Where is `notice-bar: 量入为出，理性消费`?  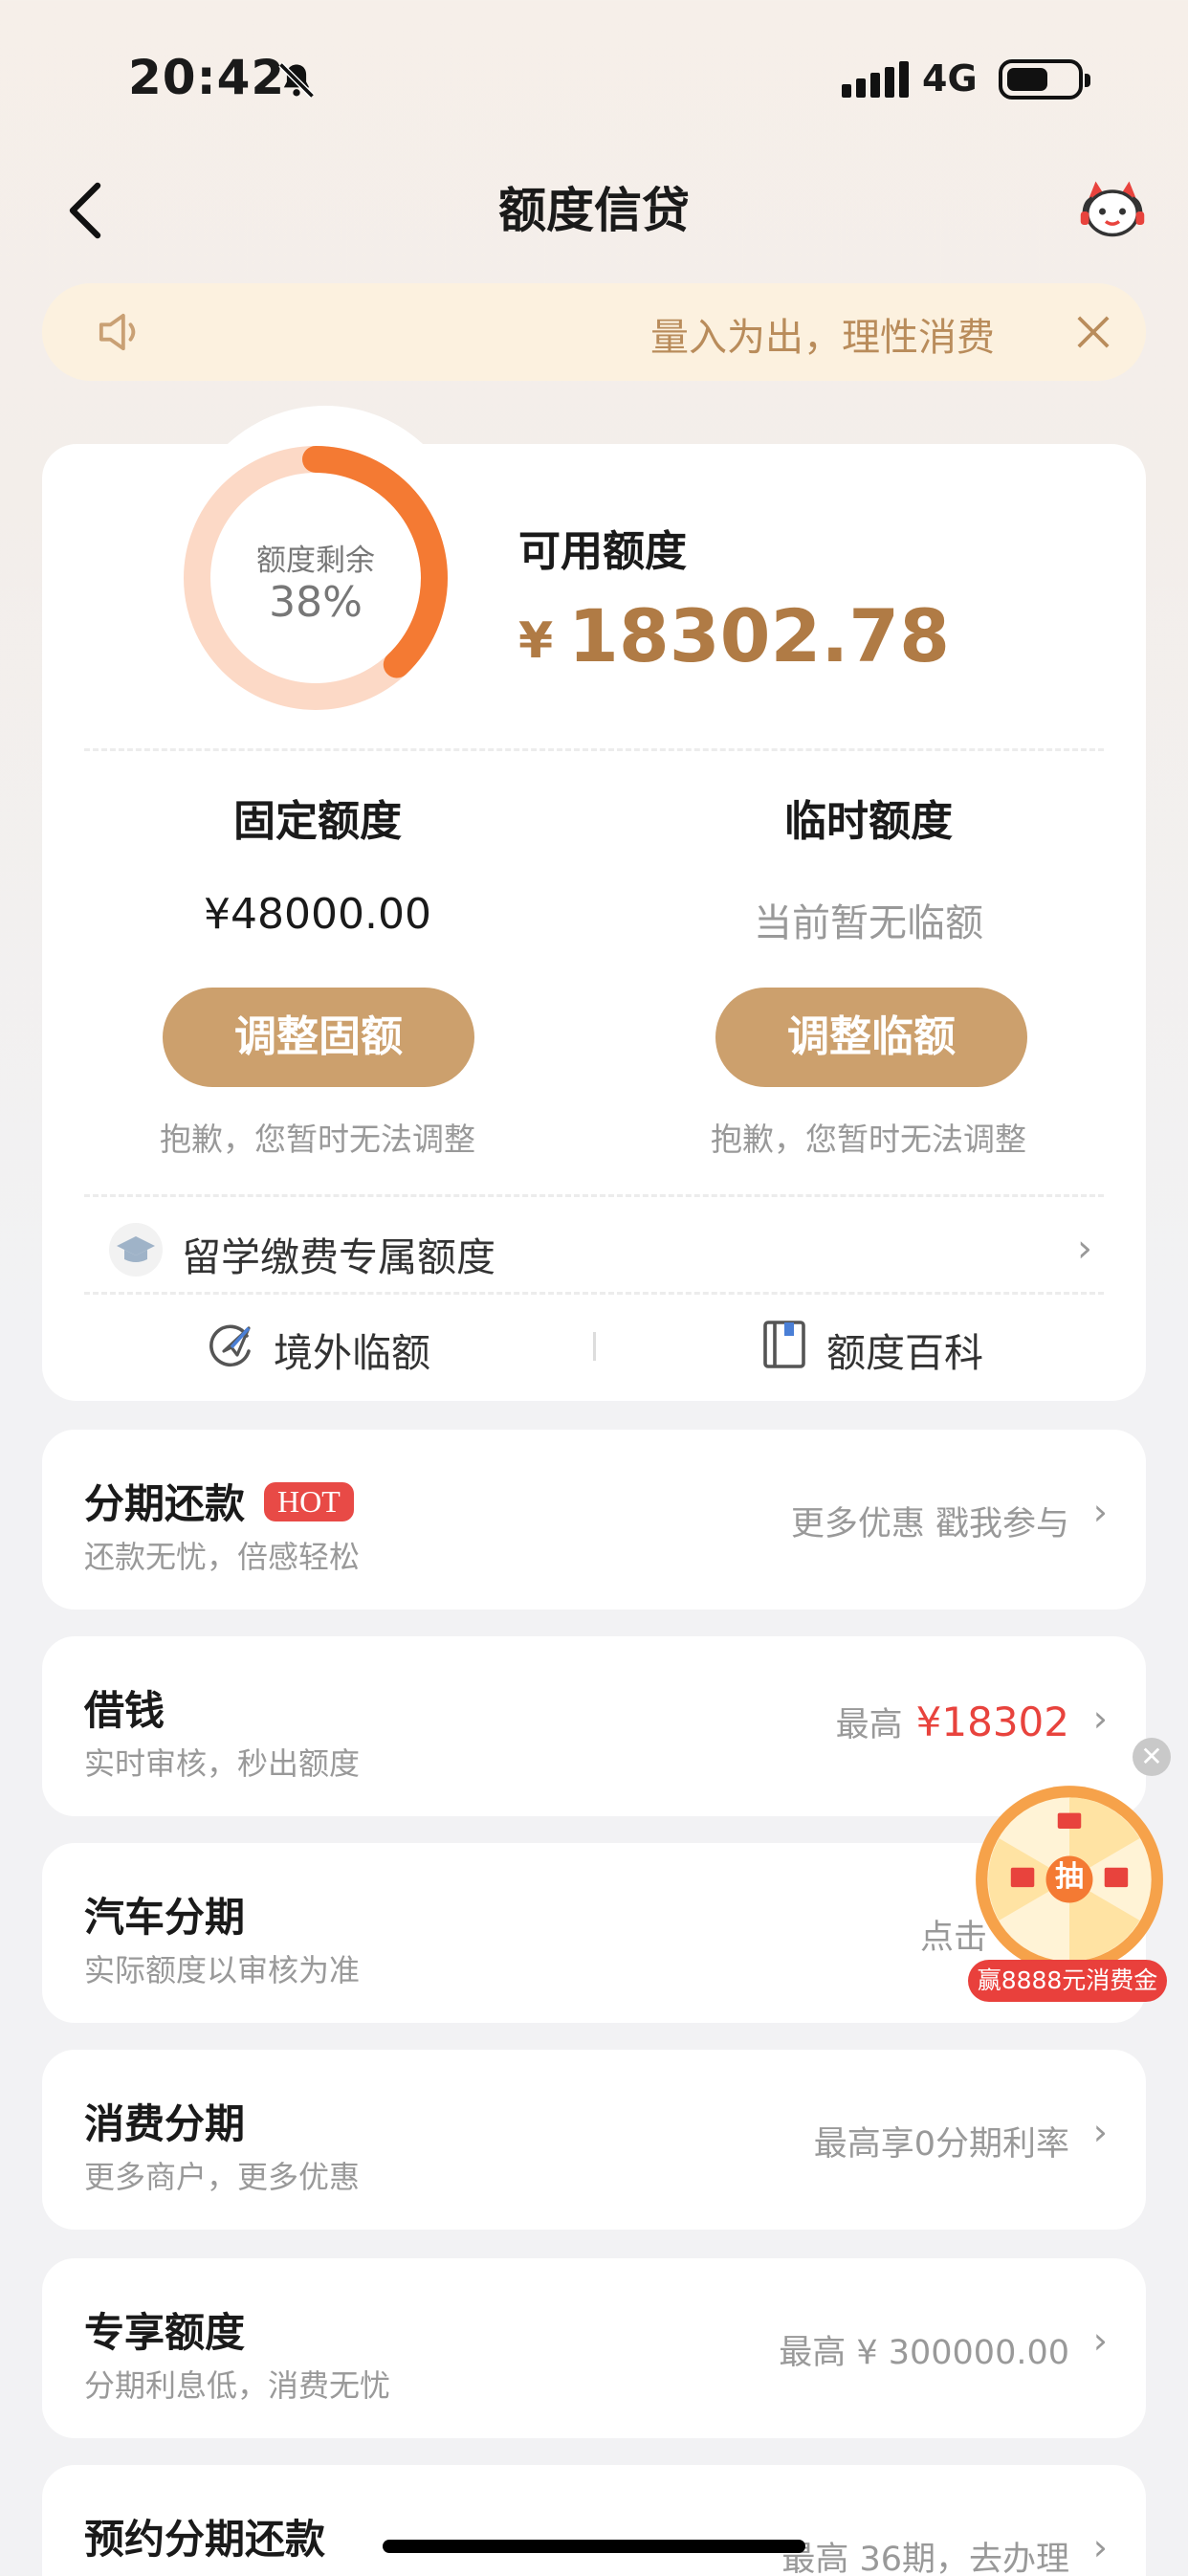 notice-bar: 量入为出，理性消费 is located at coordinates (594, 332).